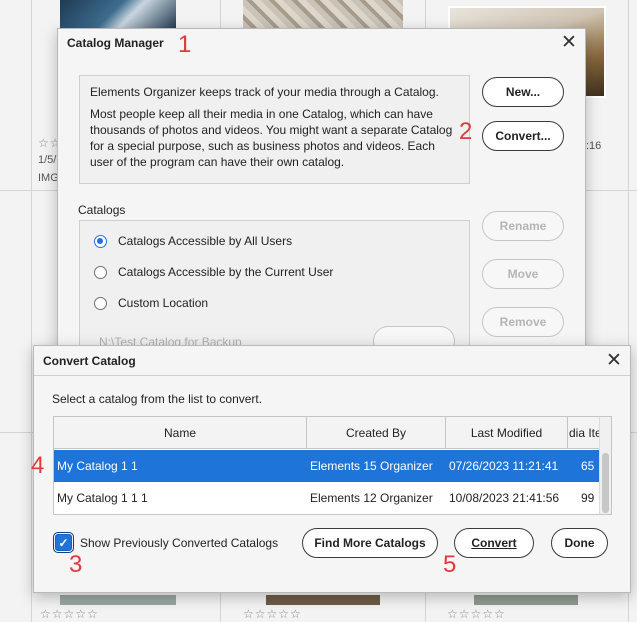 The width and height of the screenshot is (637, 622). I want to click on cell-created-by: Elements 12 Organizer, so click(371, 498).